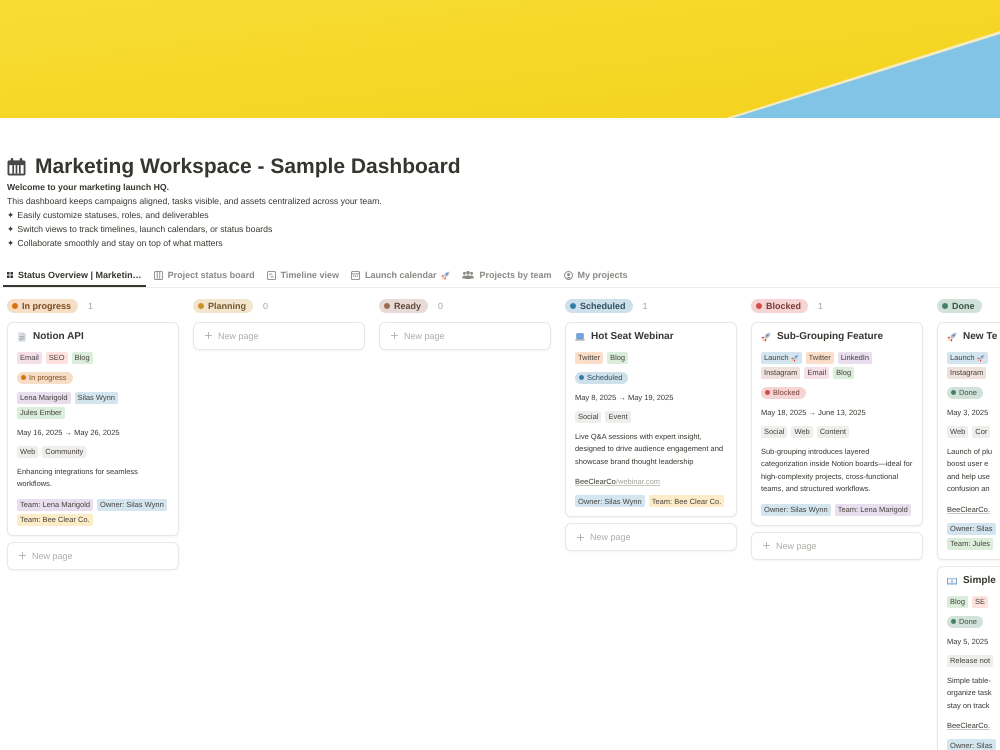 This screenshot has width=1000, height=750. Describe the element at coordinates (47, 305) in the screenshot. I see `column-status-label: In progress` at that location.